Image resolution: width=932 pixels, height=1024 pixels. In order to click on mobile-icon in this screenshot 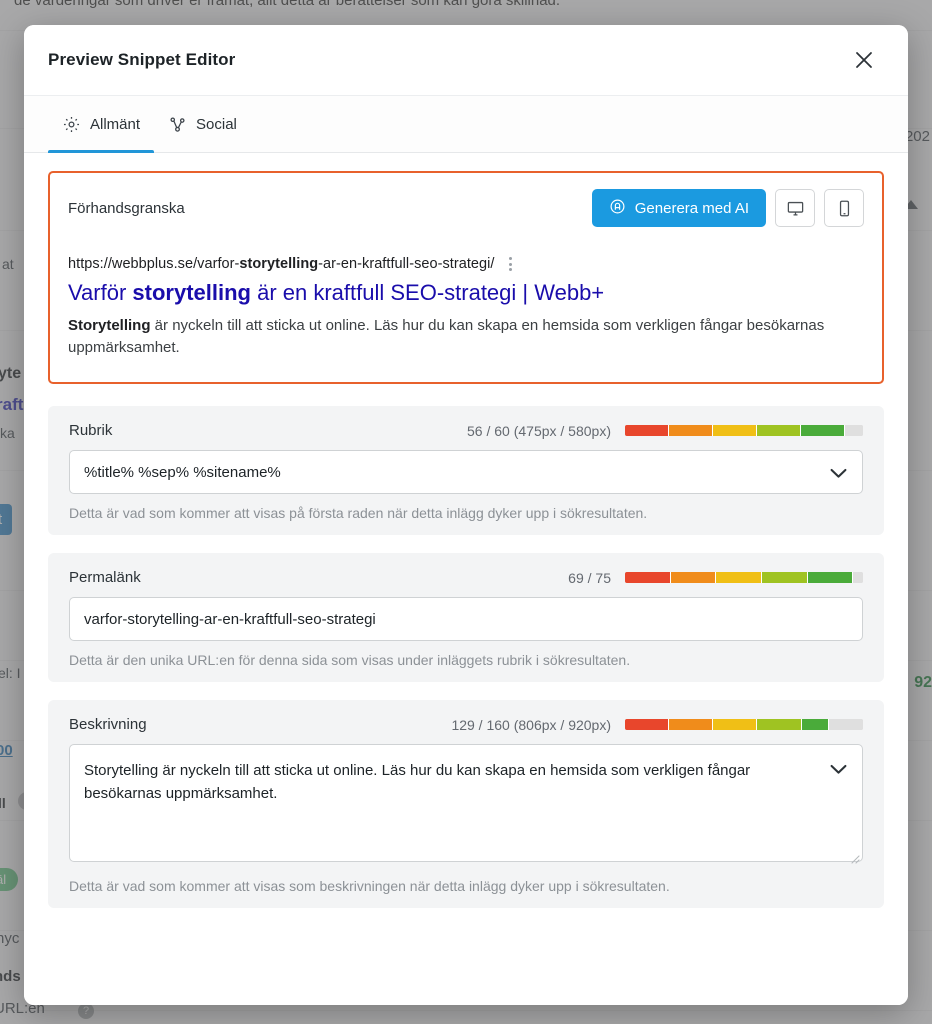, I will do `click(844, 208)`.